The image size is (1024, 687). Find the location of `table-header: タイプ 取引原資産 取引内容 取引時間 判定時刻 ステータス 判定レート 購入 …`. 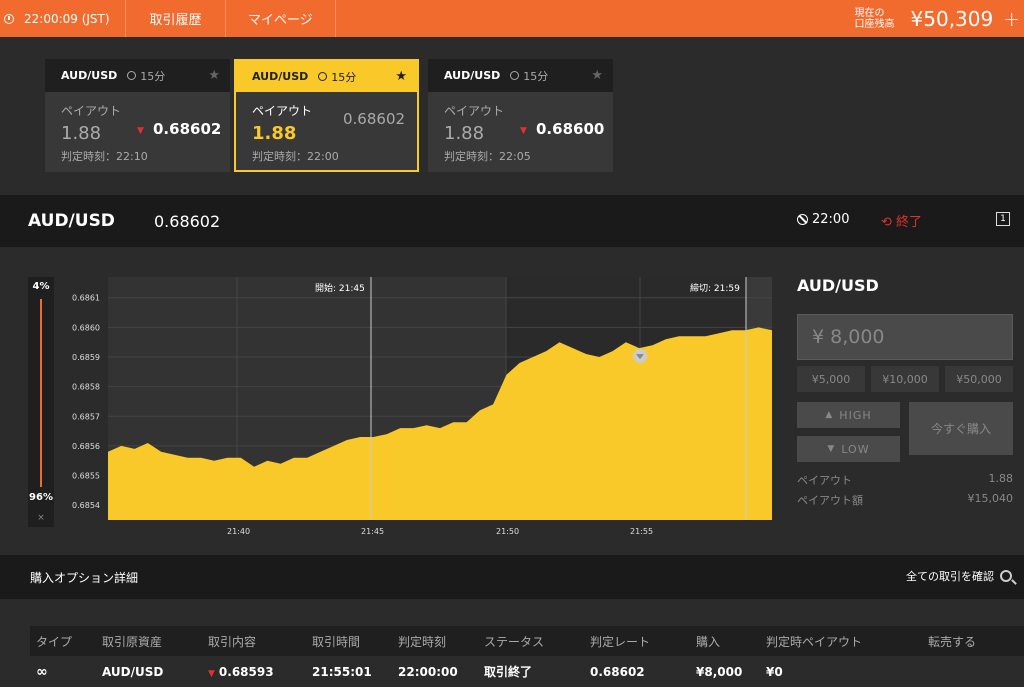

table-header: タイプ 取引原資産 取引内容 取引時間 判定時刻 ステータス 判定レート 購入 … is located at coordinates (527, 641).